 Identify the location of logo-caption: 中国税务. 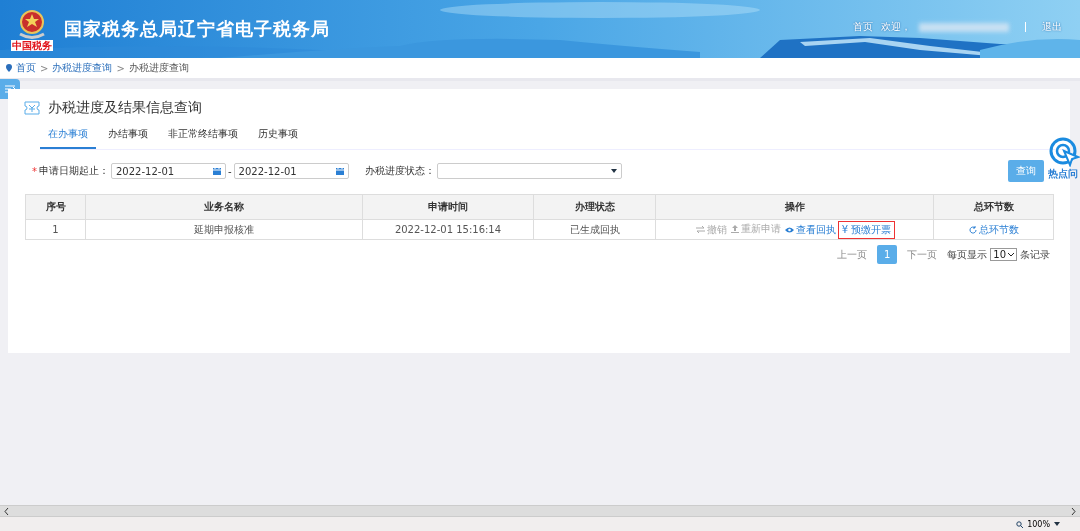
(32, 45).